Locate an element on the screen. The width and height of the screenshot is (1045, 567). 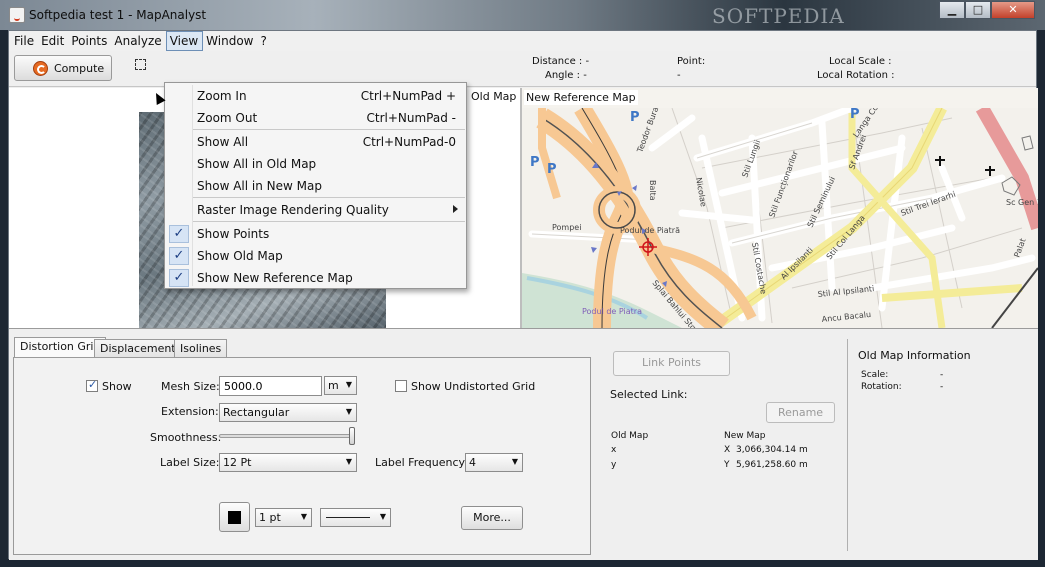
menu-edit: Edit is located at coordinates (53, 41).